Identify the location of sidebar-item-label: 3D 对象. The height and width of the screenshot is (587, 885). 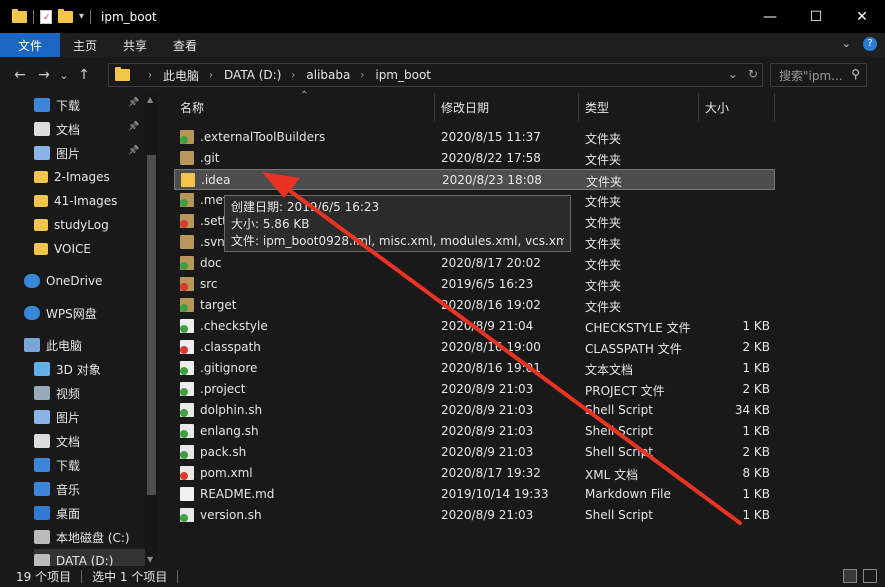
(78, 369).